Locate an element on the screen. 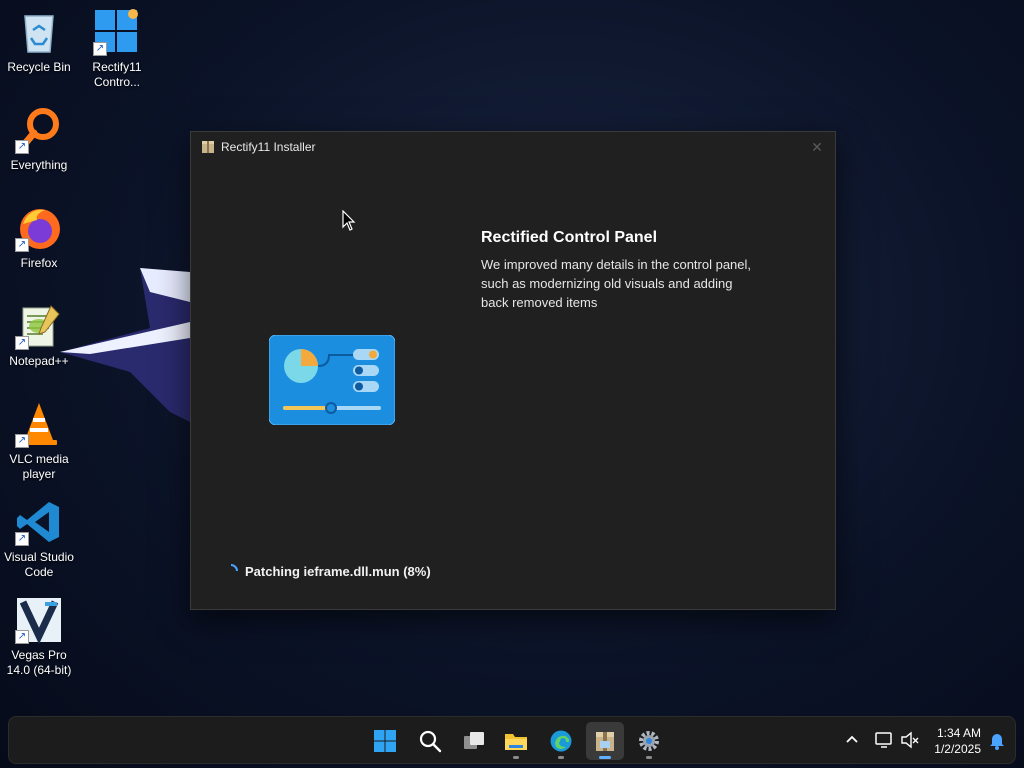 Image resolution: width=1024 pixels, height=768 pixels. desktop-icon-everything: ↗ Everything is located at coordinates (39, 139).